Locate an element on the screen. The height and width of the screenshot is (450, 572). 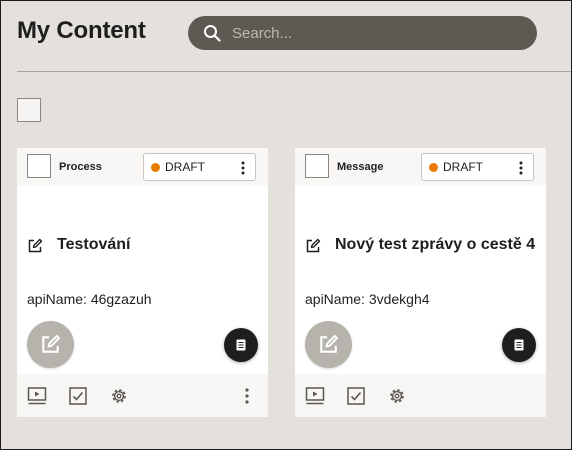
search-icon is located at coordinates (212, 33).